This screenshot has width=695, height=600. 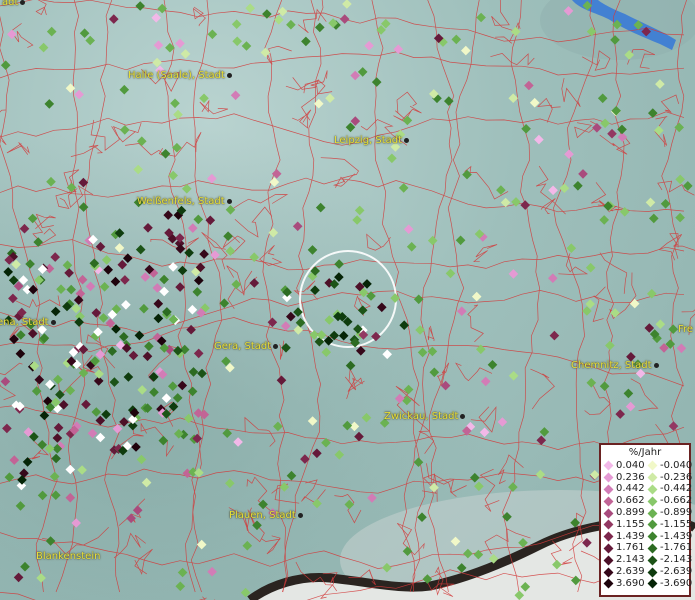 I want to click on city-label-chemnitz: Chemnitz, Stadt, so click(x=615, y=365).